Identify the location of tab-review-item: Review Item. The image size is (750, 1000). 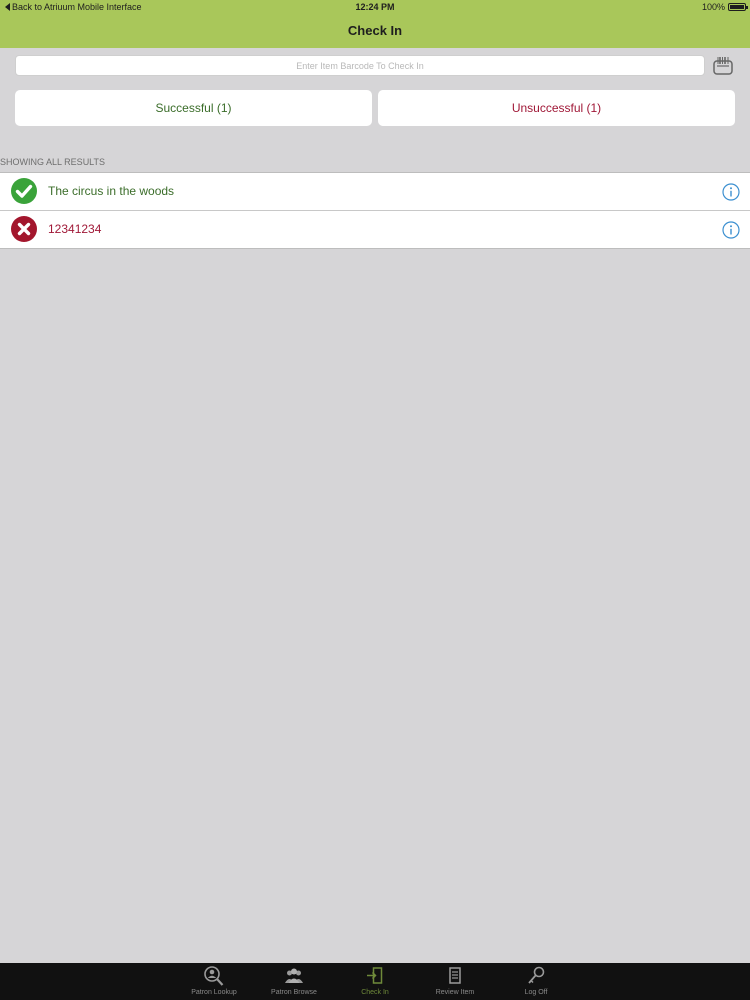
(455, 981).